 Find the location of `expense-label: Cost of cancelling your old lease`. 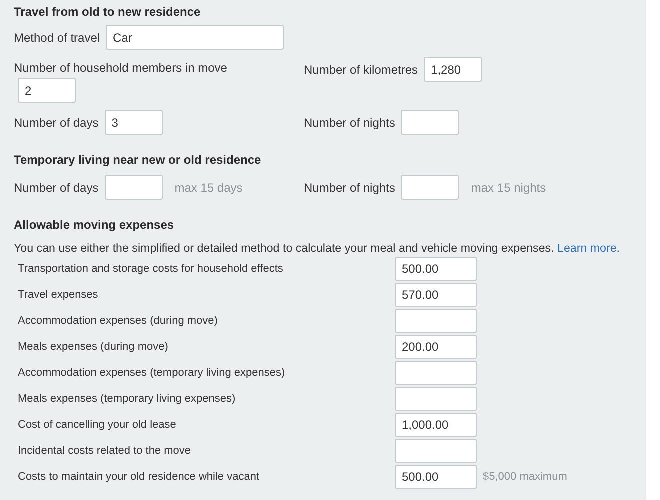

expense-label: Cost of cancelling your old lease is located at coordinates (98, 425).